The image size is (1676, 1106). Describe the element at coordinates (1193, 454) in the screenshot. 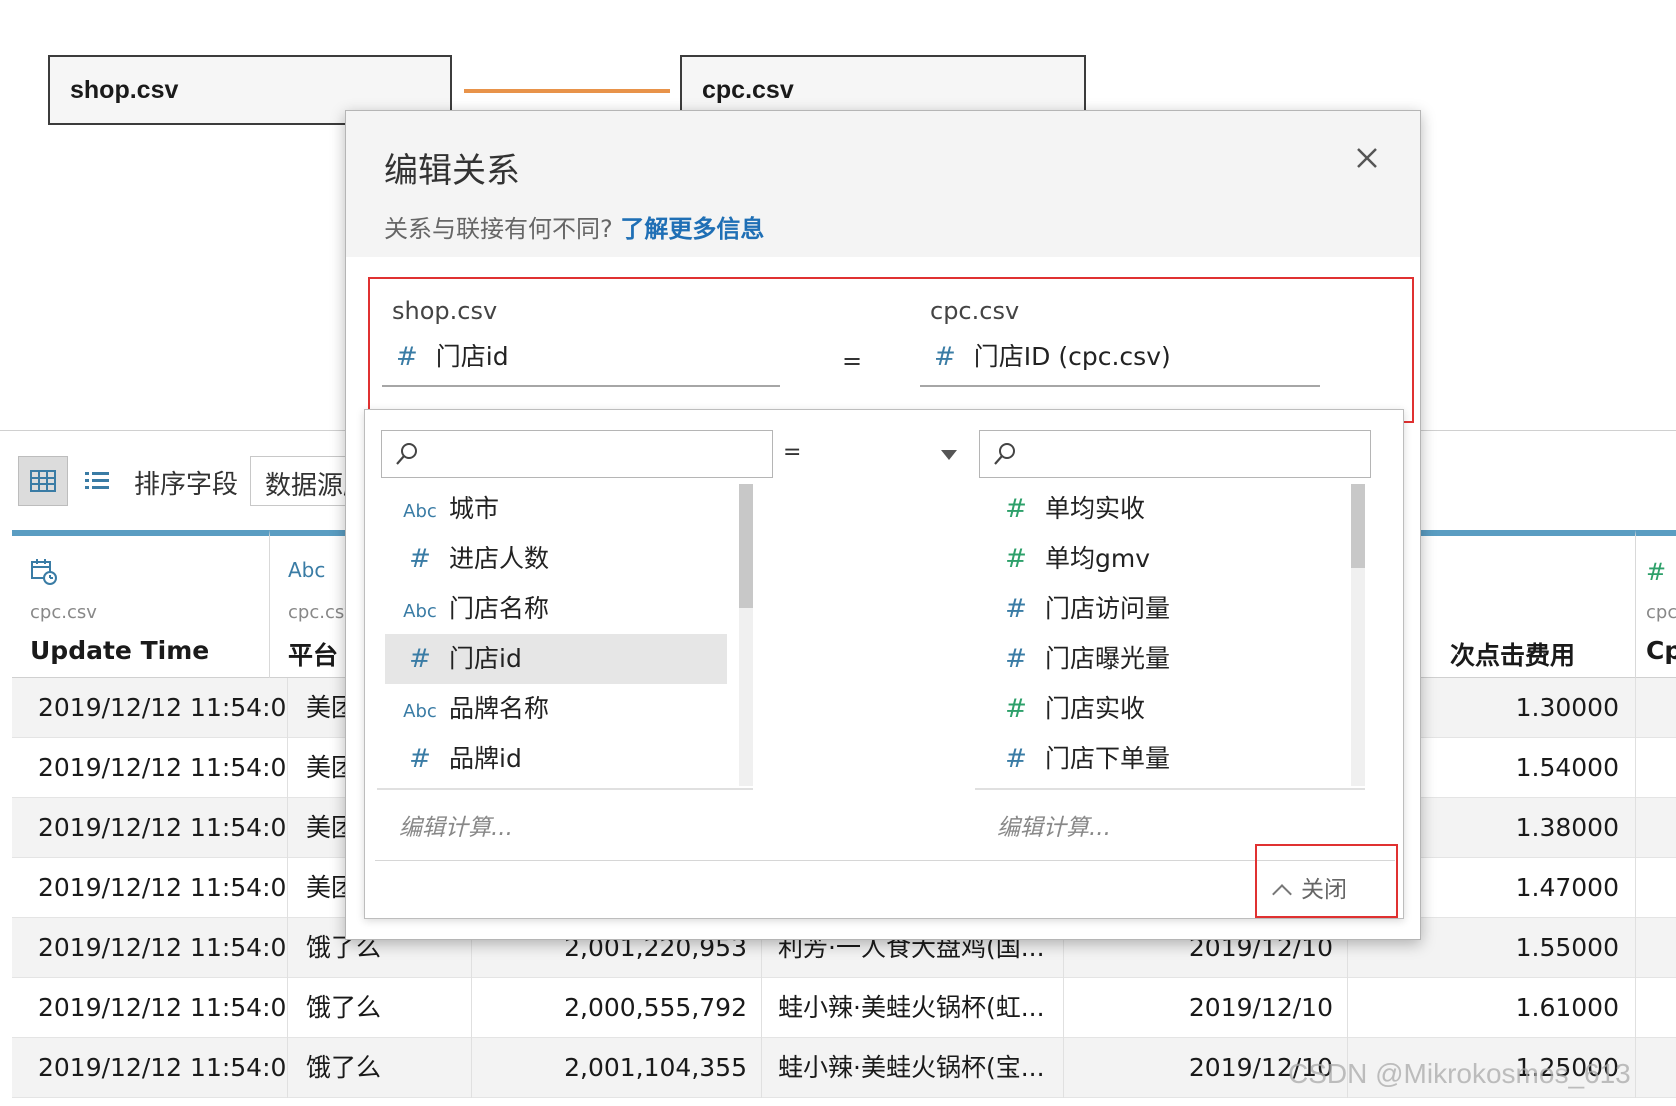

I see `right-search-input` at that location.